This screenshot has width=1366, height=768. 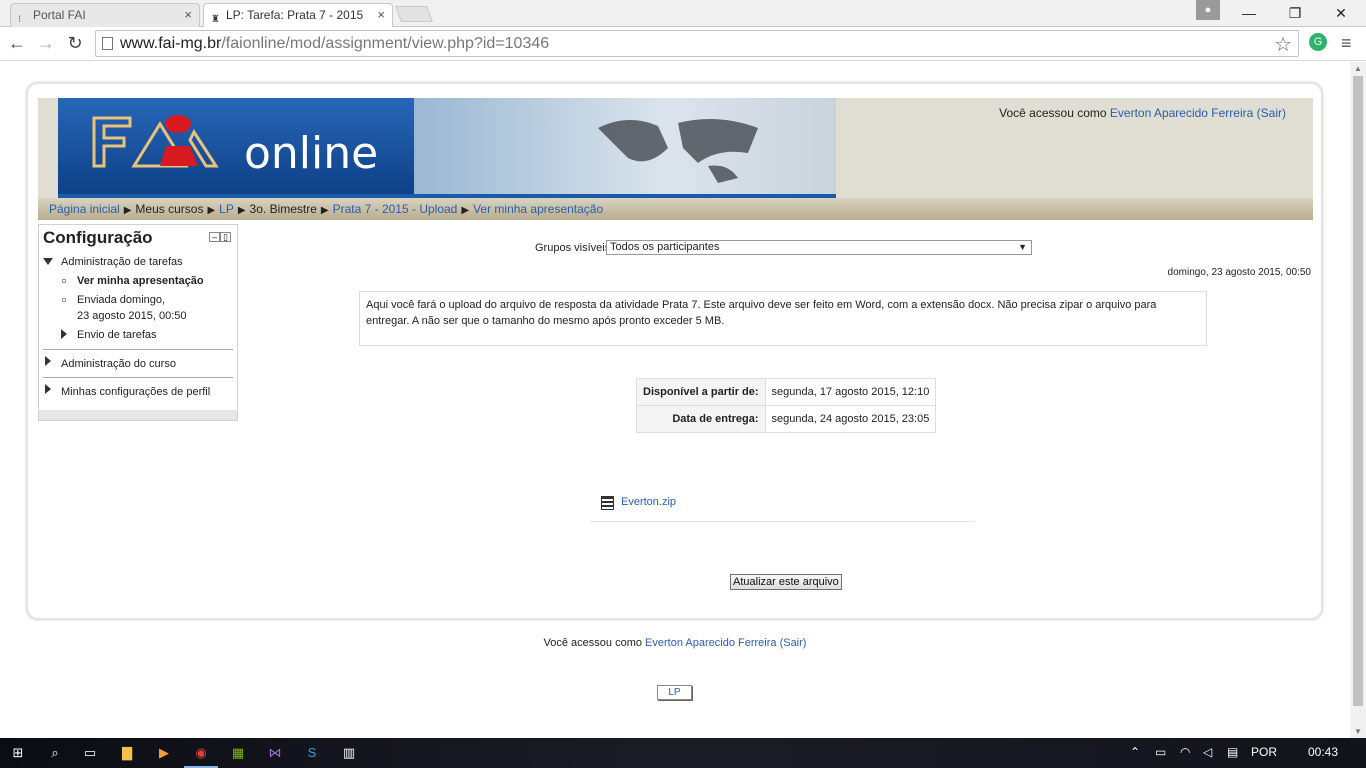 What do you see at coordinates (118, 364) in the screenshot?
I see `tree-course-admin: Administração do curso` at bounding box center [118, 364].